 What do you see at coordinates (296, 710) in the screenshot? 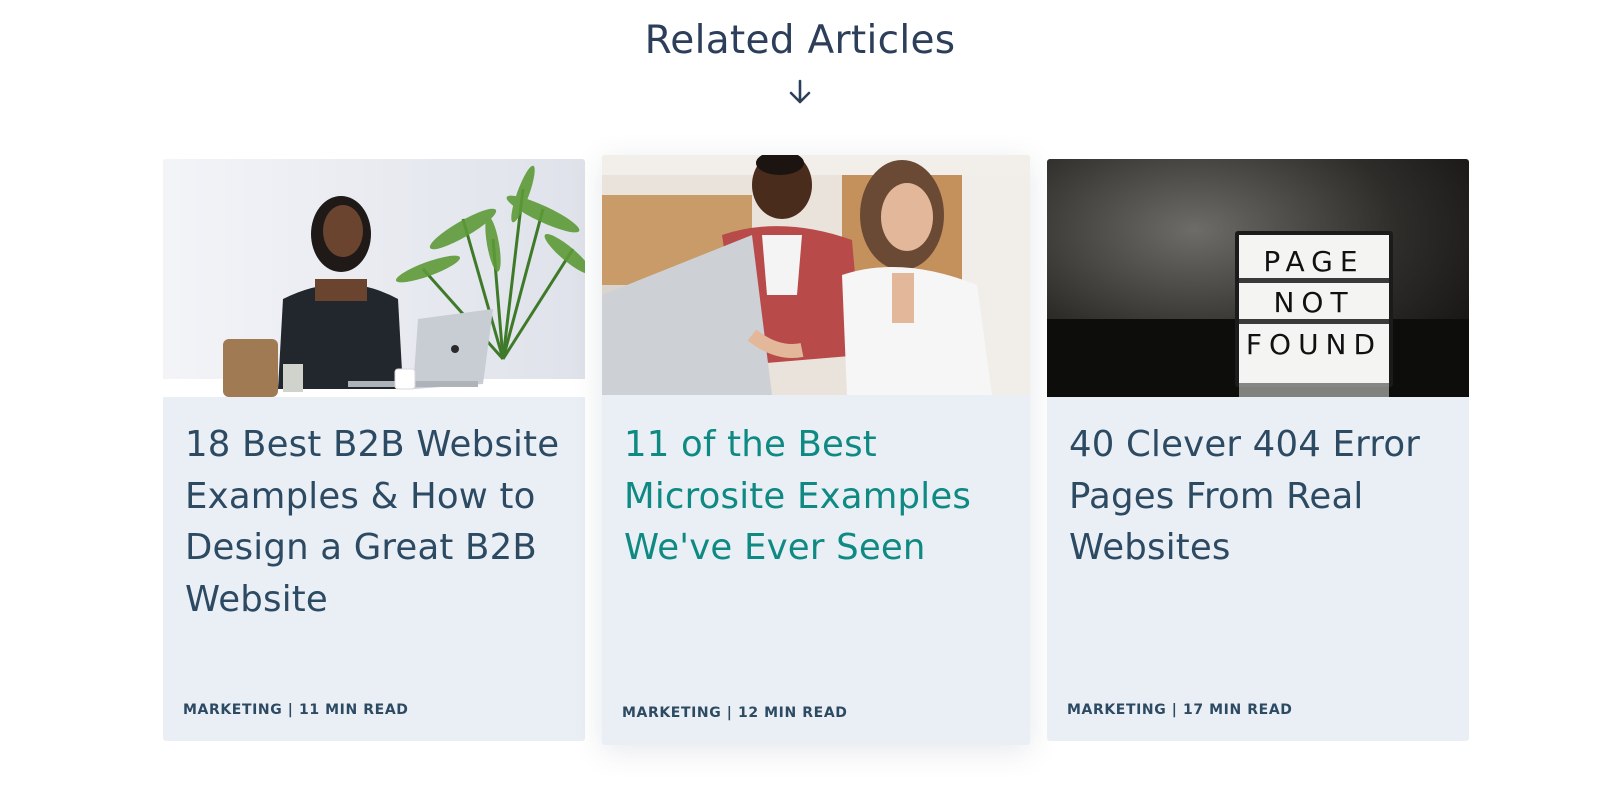
I see `article-meta: MARKETING | 11 MIN READ` at bounding box center [296, 710].